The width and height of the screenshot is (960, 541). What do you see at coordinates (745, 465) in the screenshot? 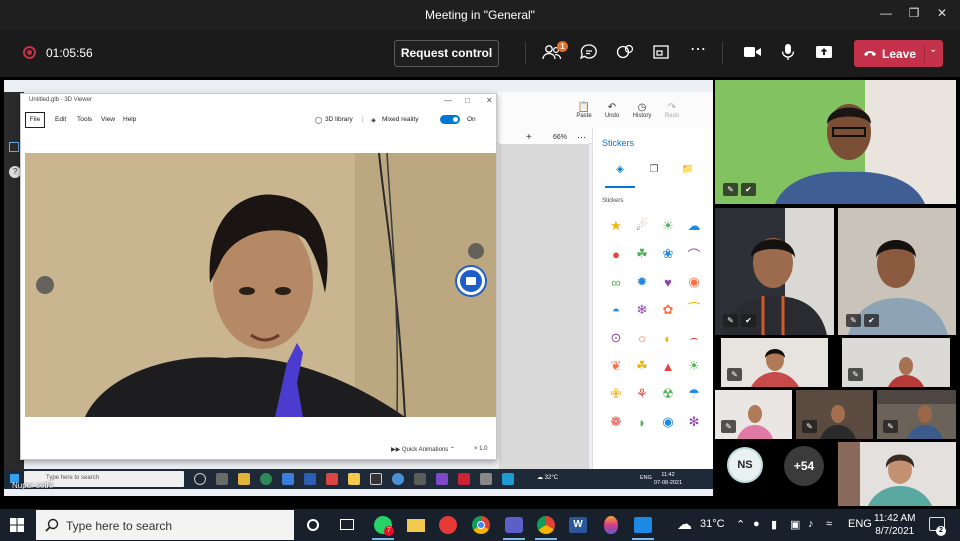
I see `avatar: NS` at bounding box center [745, 465].